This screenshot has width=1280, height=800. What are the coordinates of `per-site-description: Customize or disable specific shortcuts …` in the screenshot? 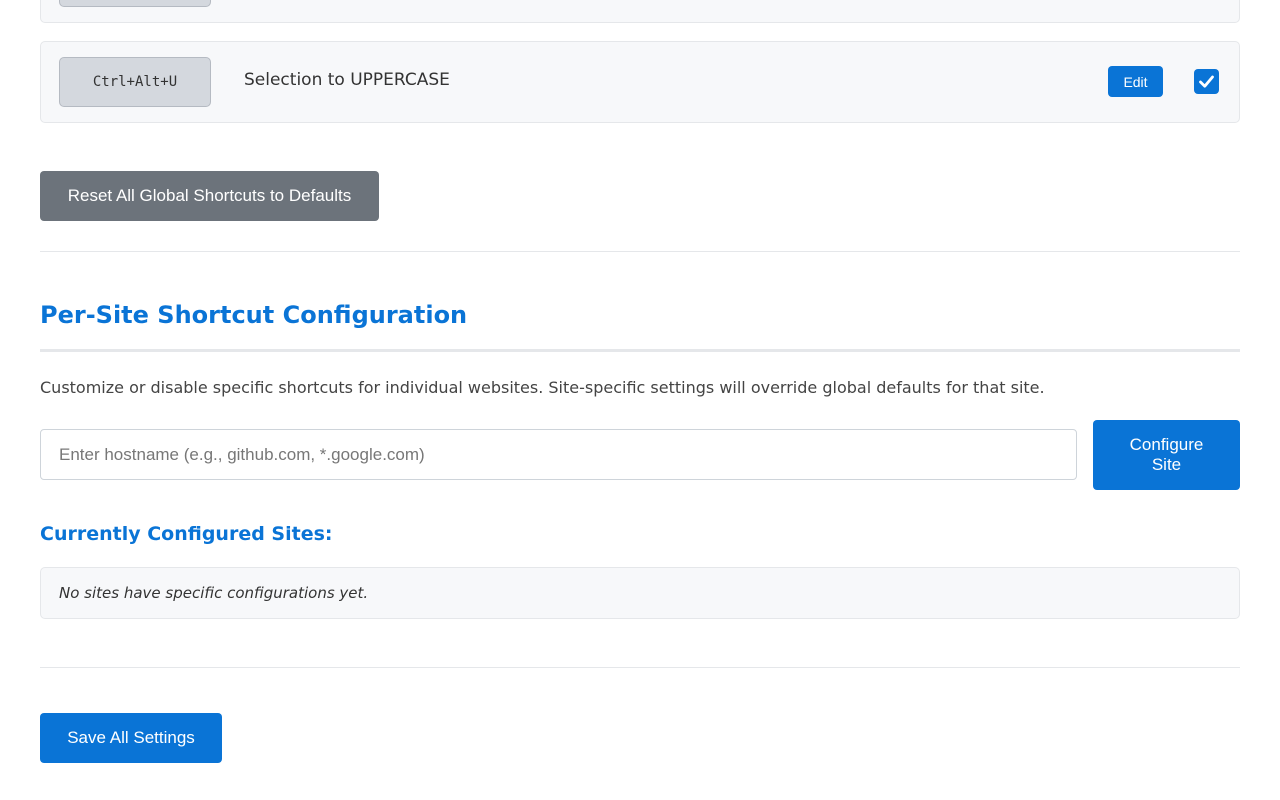 It's located at (542, 387).